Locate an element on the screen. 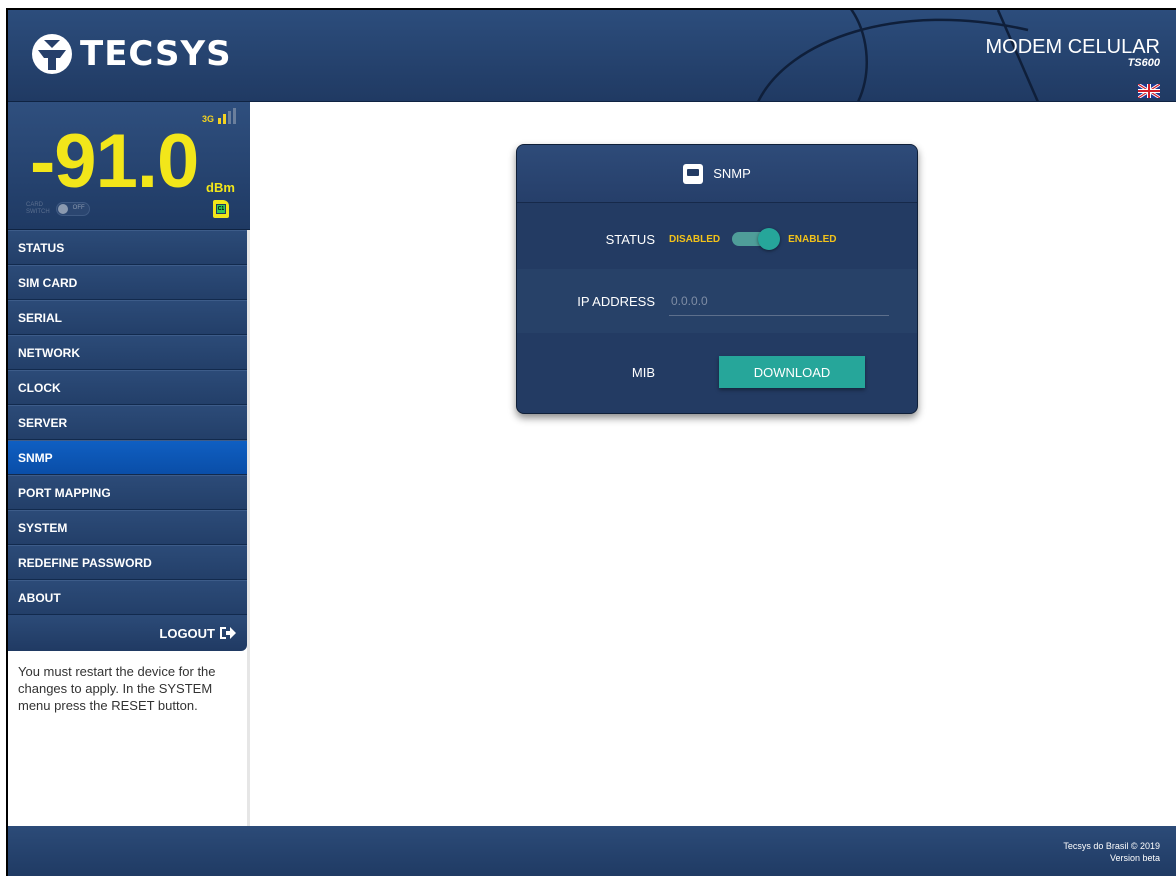 Image resolution: width=1176 pixels, height=876 pixels. card-switch: CARD SWITCH OFF is located at coordinates (58, 209).